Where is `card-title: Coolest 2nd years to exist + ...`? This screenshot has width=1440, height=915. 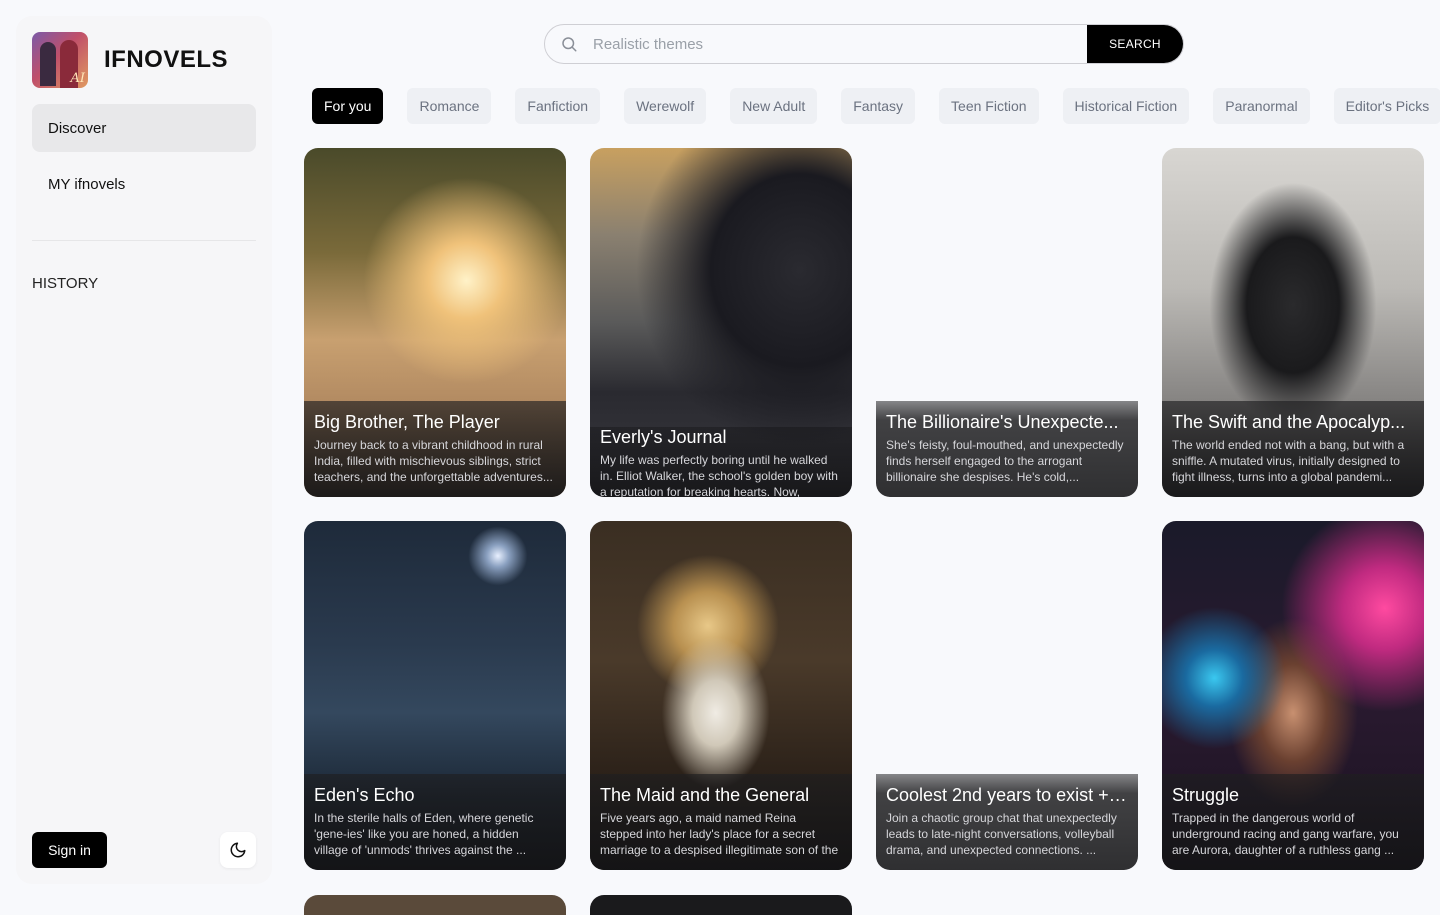 card-title: Coolest 2nd years to exist + ... is located at coordinates (1007, 795).